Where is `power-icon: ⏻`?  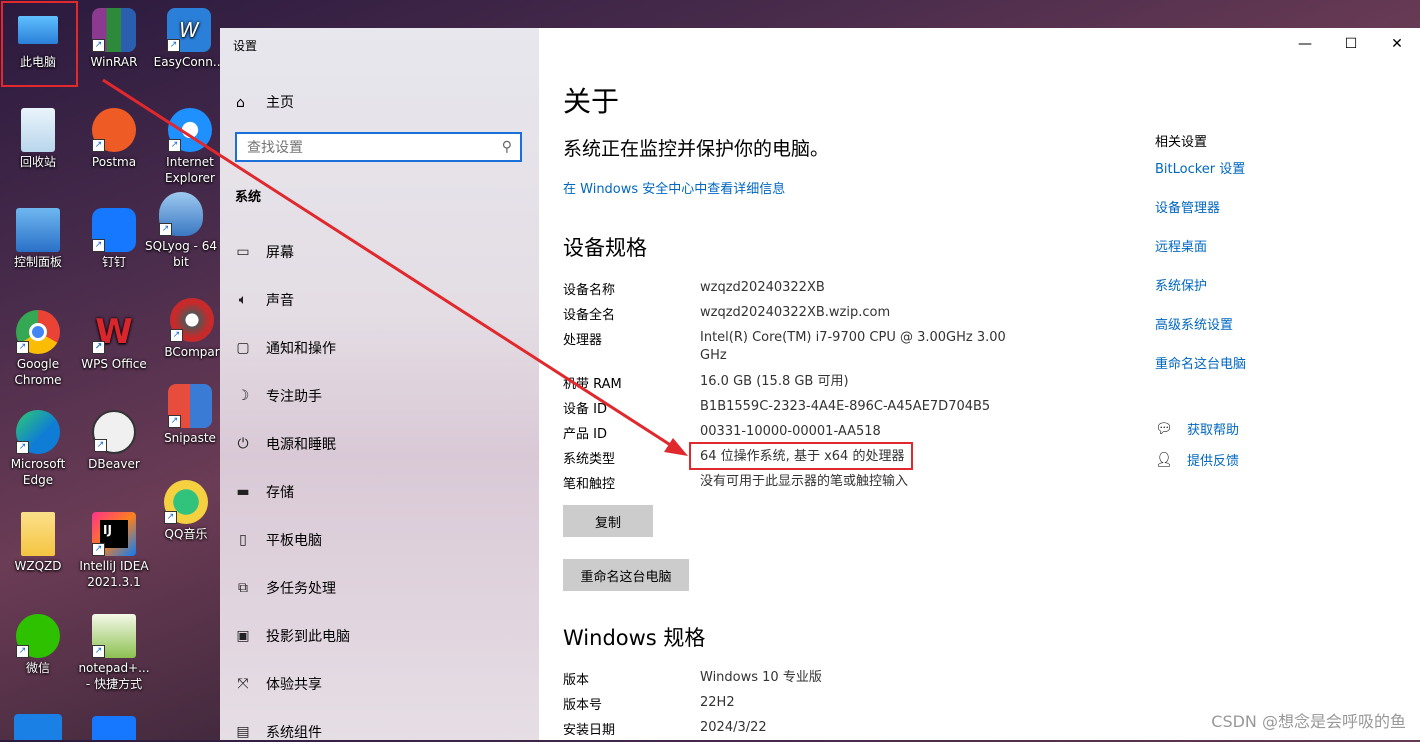 power-icon: ⏻ is located at coordinates (243, 444).